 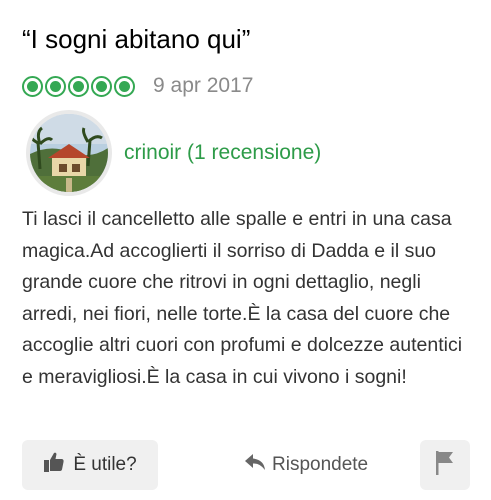 I want to click on thumbs-up-icon, so click(x=54, y=465).